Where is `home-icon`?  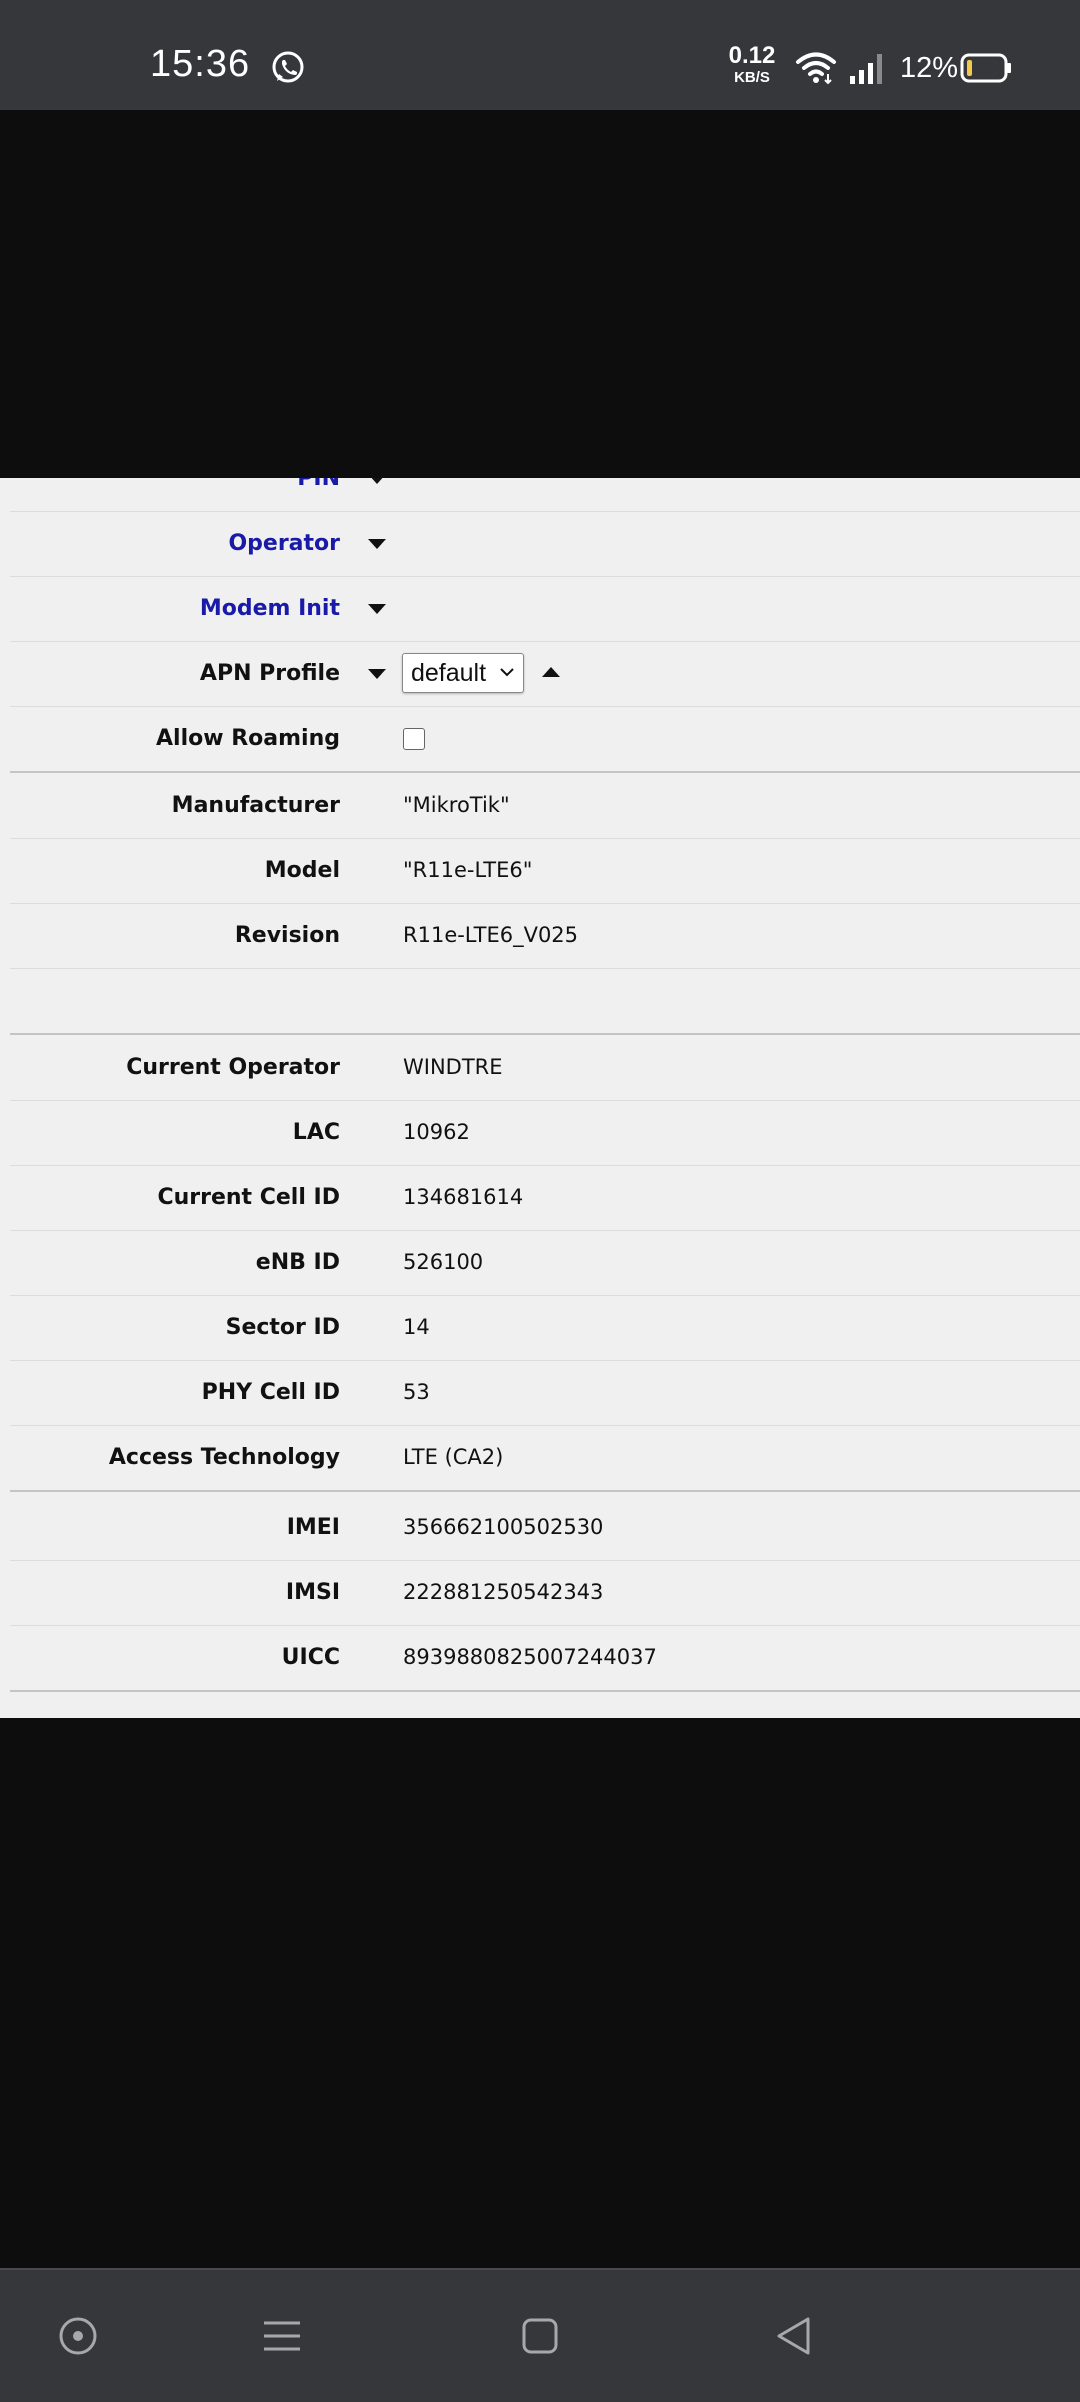 home-icon is located at coordinates (540, 2336).